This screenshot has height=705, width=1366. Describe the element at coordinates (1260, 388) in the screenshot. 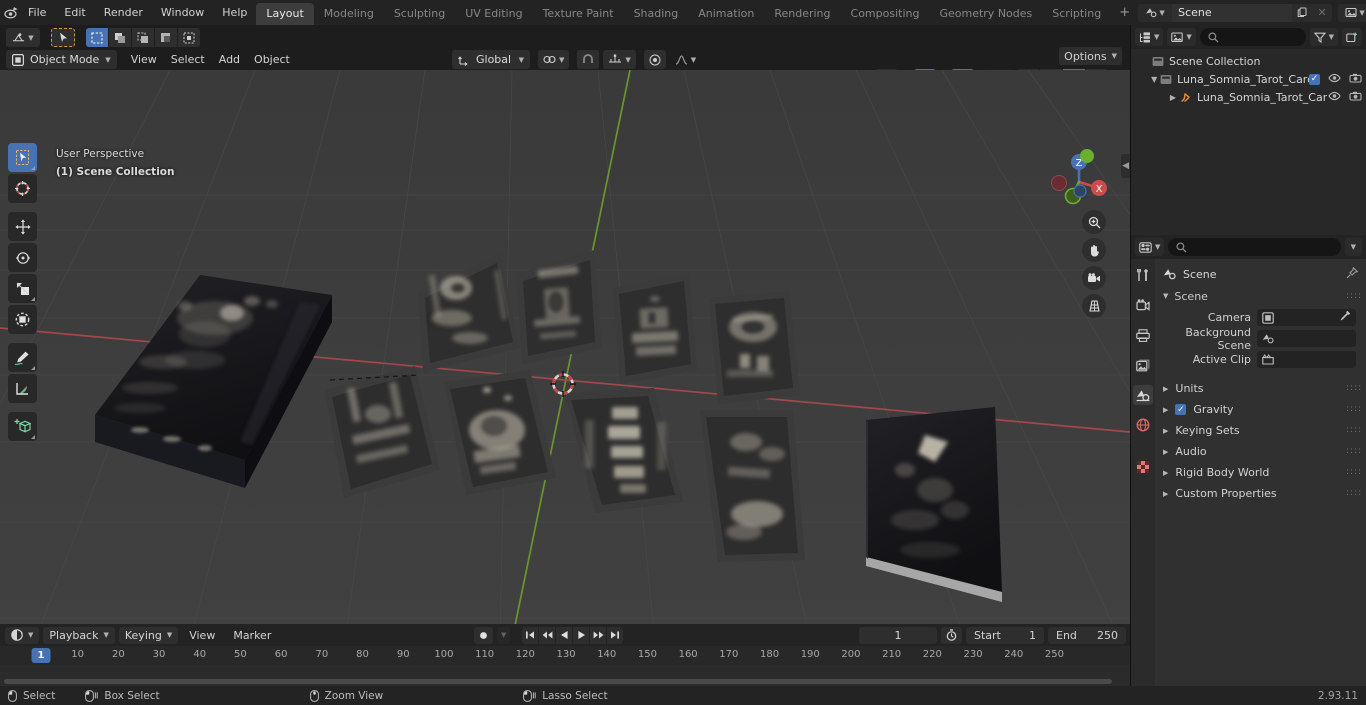

I see `property-section-units: ▶ Units::::` at that location.